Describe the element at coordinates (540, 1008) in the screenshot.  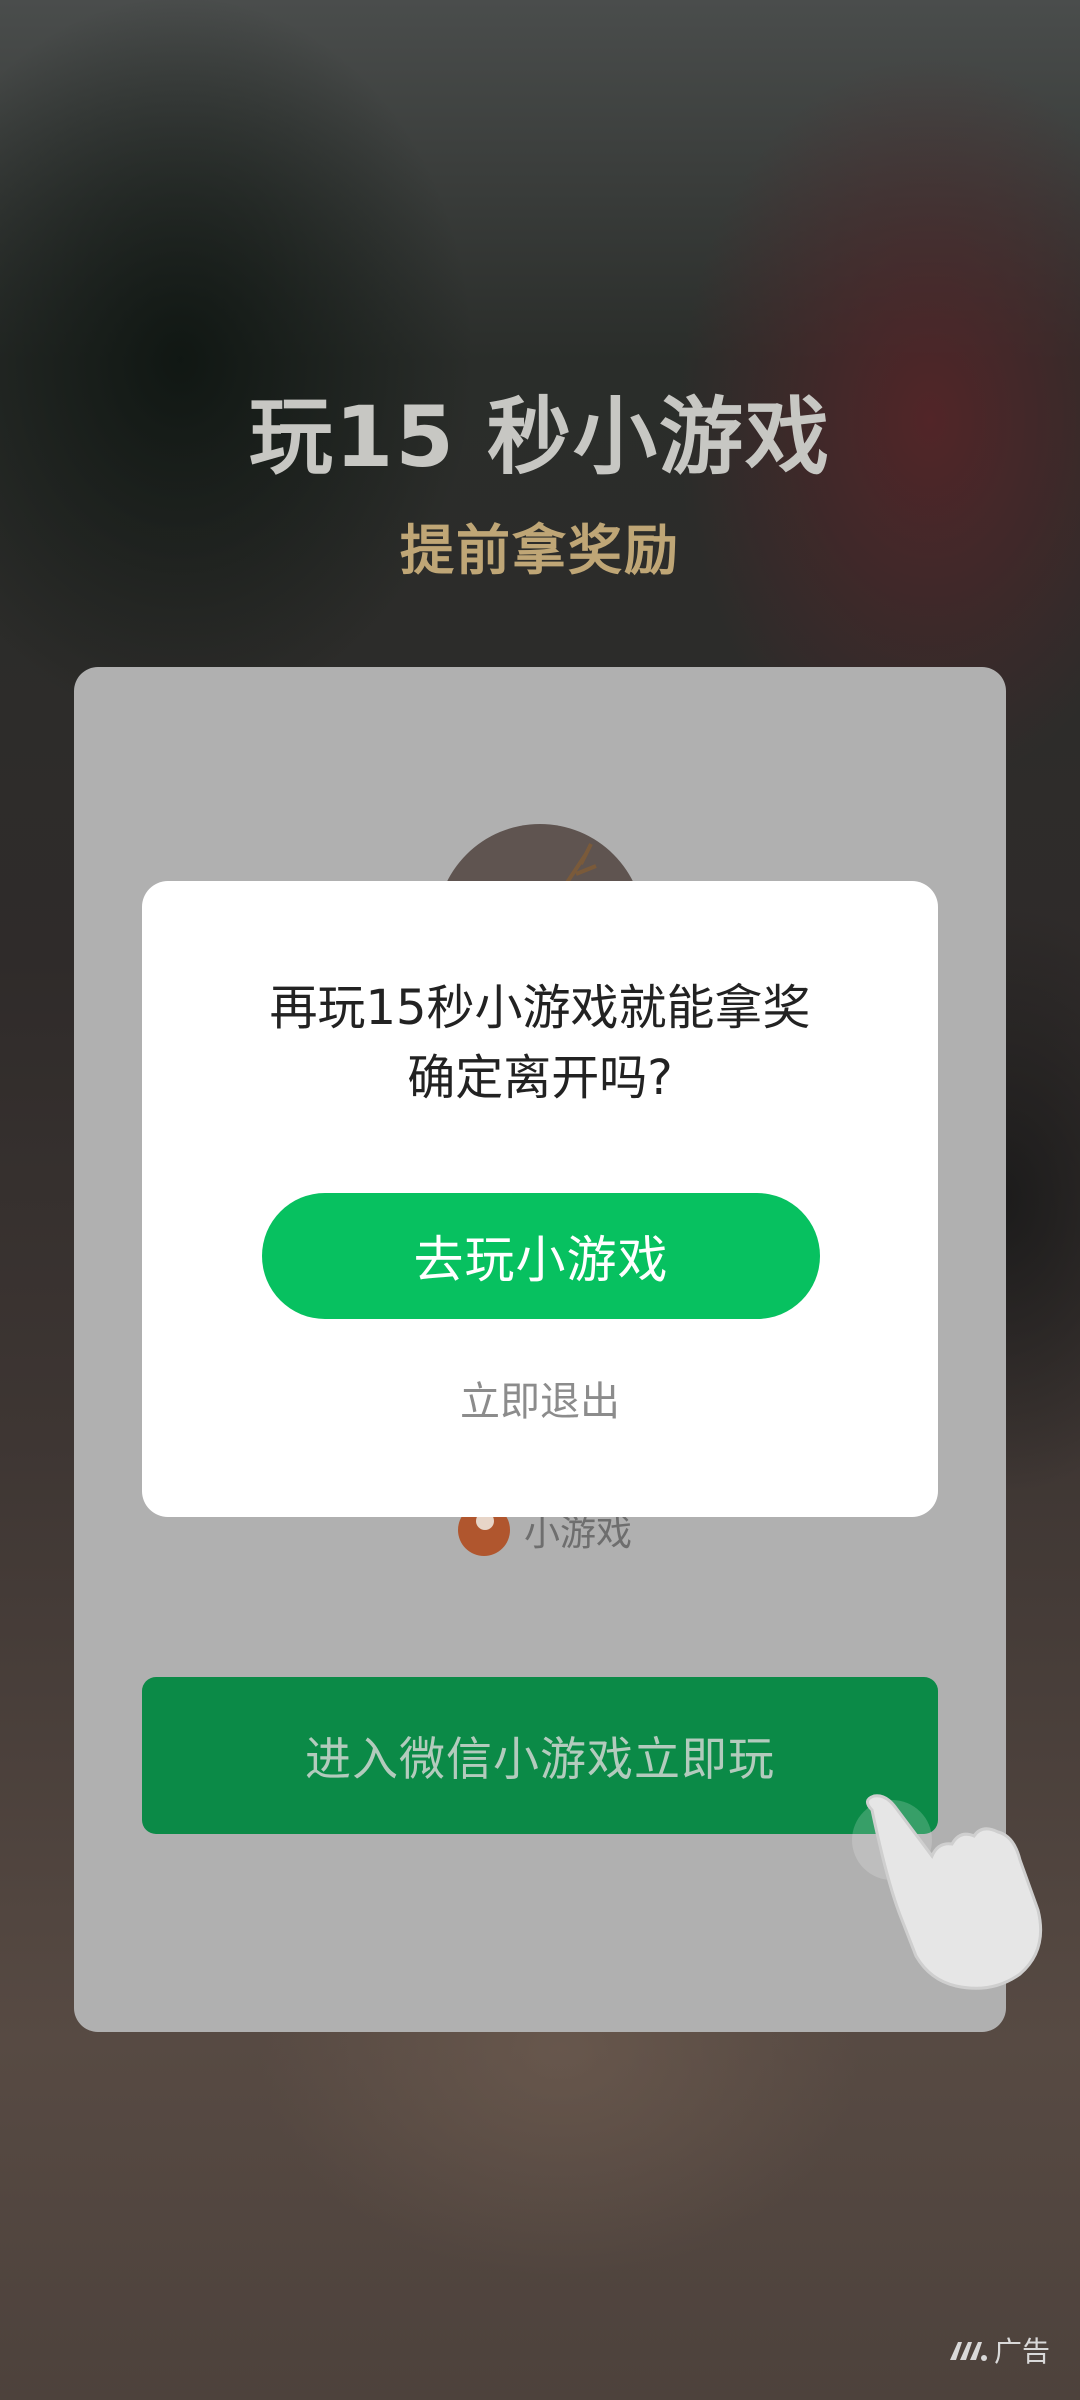
I see `dialog-message-line1: 再玩15秒小游戏就能拿奖` at that location.